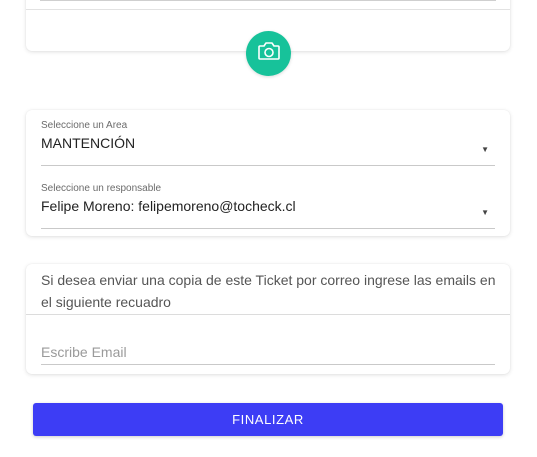  What do you see at coordinates (268, 165) in the screenshot?
I see `area-select-underline` at bounding box center [268, 165].